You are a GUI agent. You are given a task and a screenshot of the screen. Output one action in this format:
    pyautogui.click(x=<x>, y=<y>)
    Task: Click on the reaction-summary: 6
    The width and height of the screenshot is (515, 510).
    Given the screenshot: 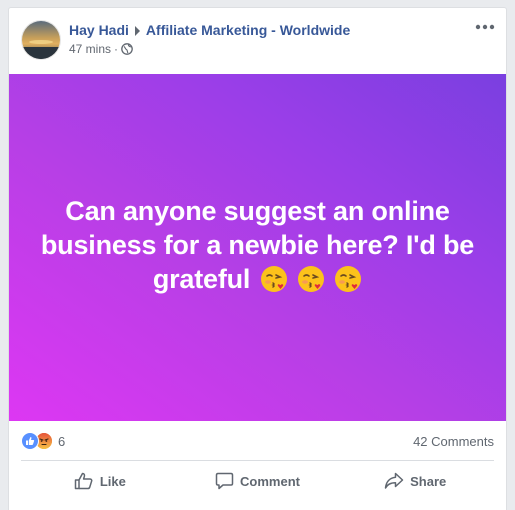 What is the action you would take?
    pyautogui.click(x=43, y=441)
    